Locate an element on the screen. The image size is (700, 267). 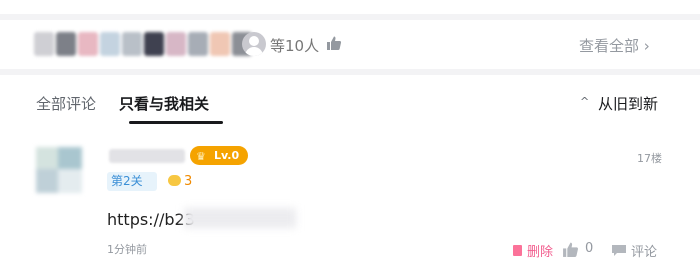
floor-number: 17楼 is located at coordinates (649, 158).